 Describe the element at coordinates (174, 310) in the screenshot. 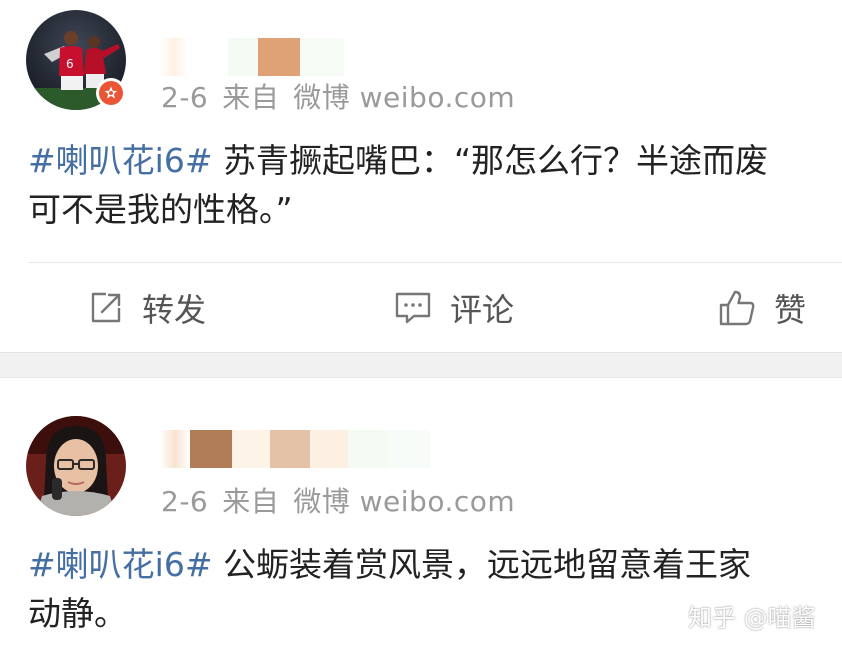

I see `forward-label: 转发` at that location.